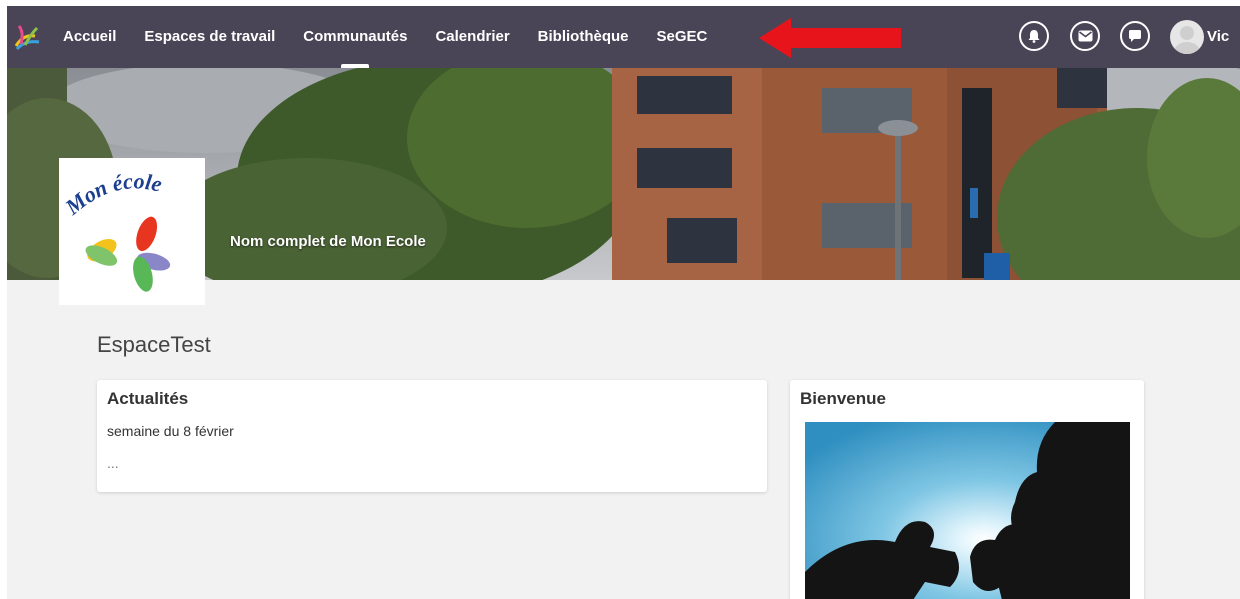 The width and height of the screenshot is (1240, 599). I want to click on messages-button, so click(1085, 36).